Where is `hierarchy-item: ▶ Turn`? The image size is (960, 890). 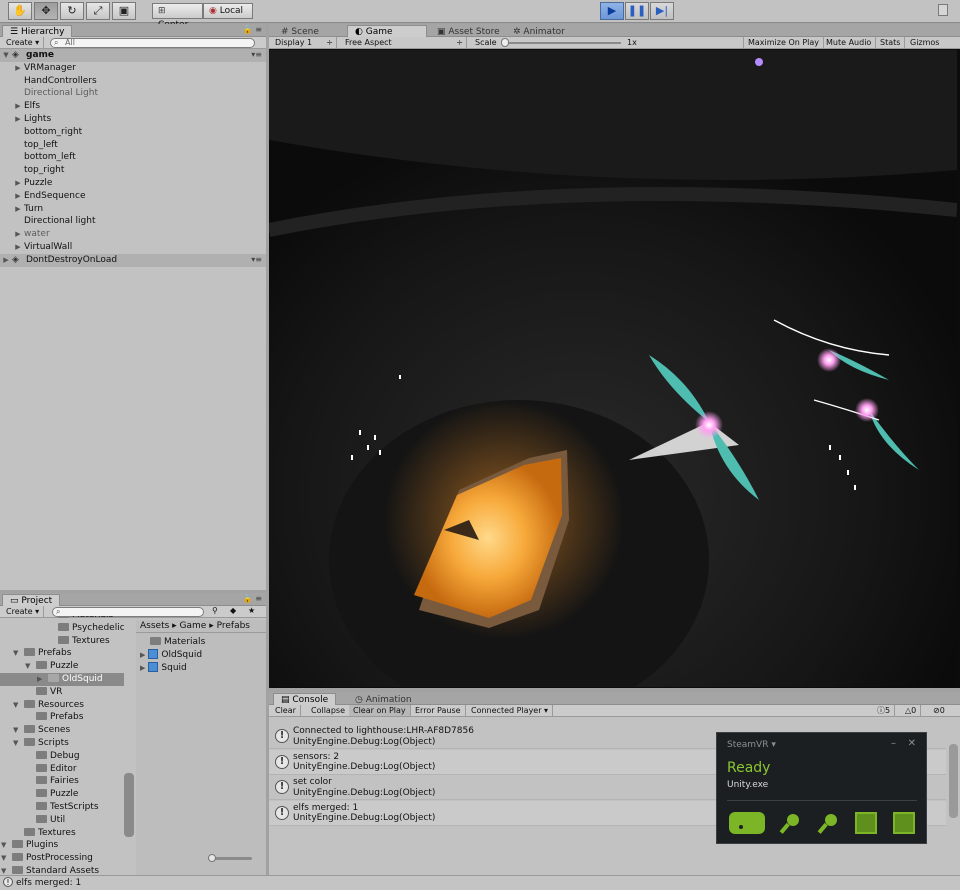 hierarchy-item: ▶ Turn is located at coordinates (133, 209).